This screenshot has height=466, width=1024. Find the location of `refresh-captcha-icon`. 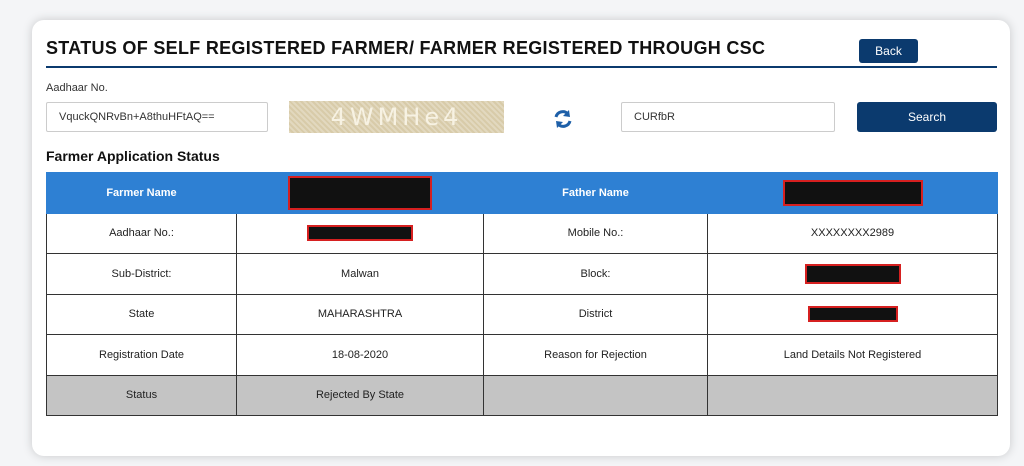

refresh-captcha-icon is located at coordinates (563, 119).